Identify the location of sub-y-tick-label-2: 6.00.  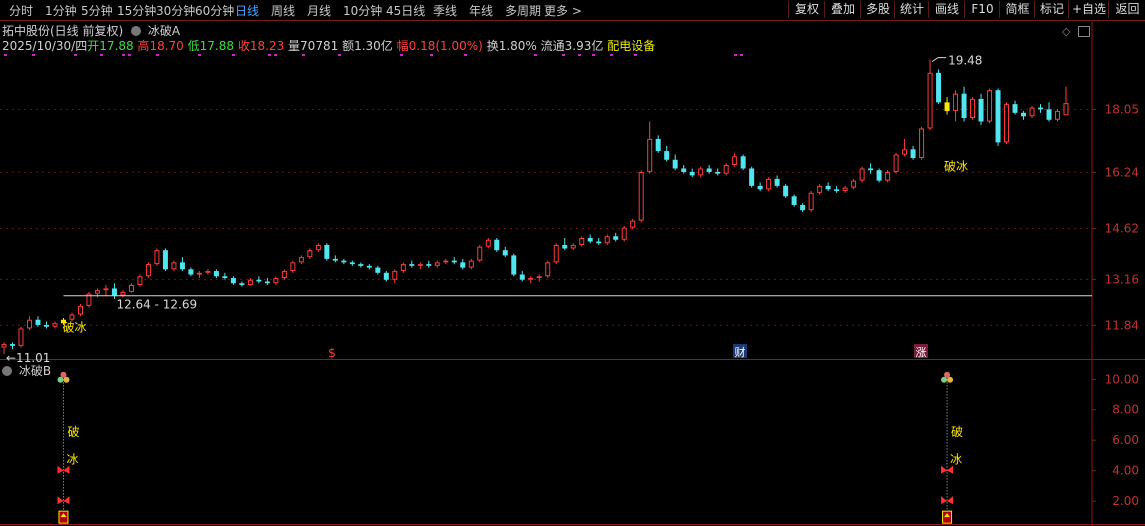
(1125, 440).